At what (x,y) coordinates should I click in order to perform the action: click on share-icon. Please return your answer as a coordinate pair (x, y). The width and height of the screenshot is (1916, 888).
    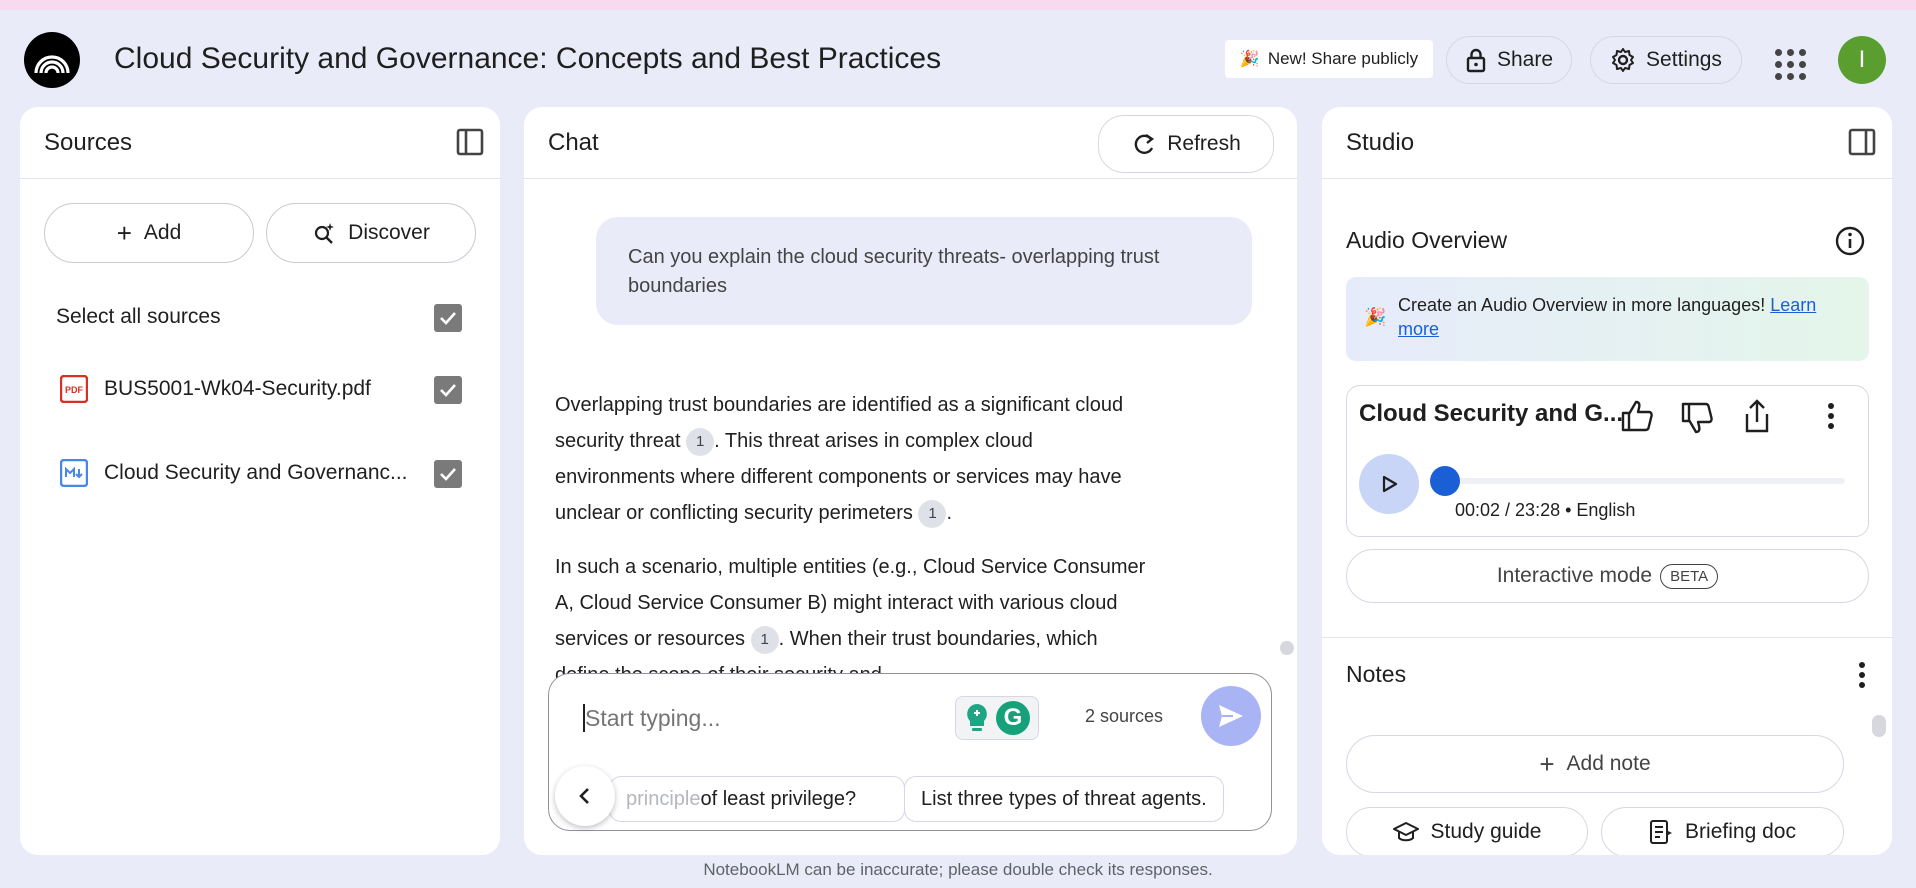
    Looking at the image, I should click on (1757, 416).